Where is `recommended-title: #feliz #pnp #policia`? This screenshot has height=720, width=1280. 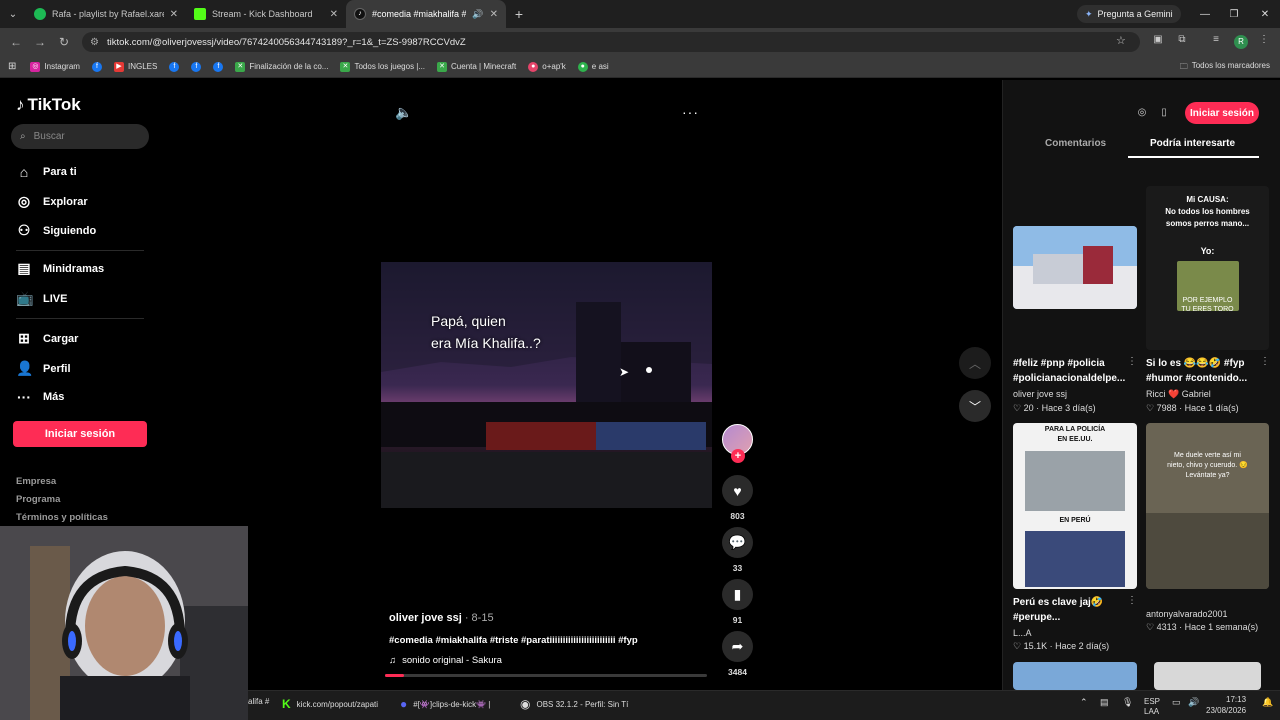
recommended-title: #feliz #pnp #policia is located at coordinates (1071, 363).